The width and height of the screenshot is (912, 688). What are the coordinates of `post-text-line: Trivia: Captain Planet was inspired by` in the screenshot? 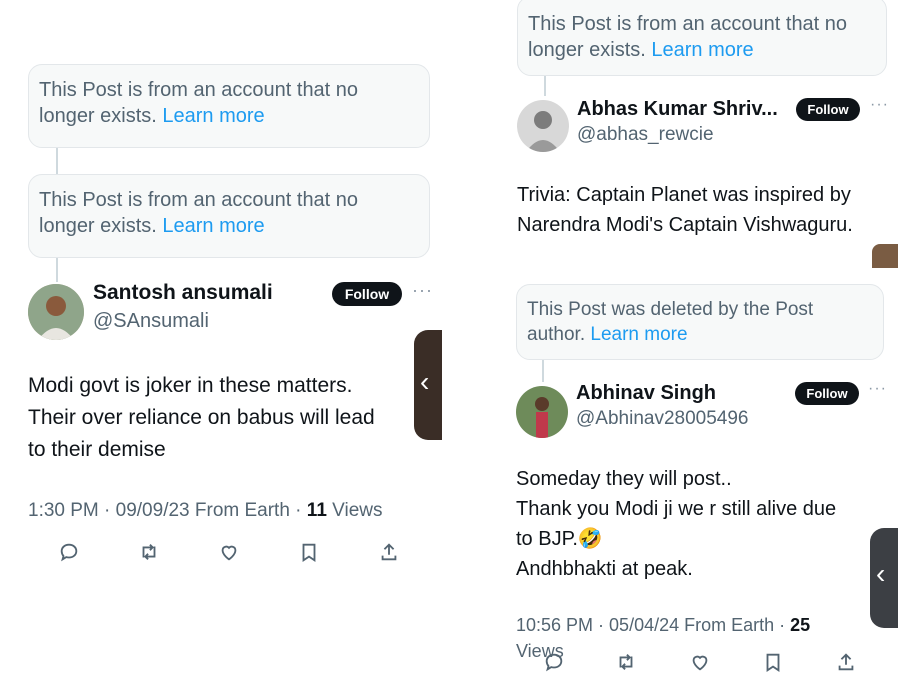 It's located at (684, 195).